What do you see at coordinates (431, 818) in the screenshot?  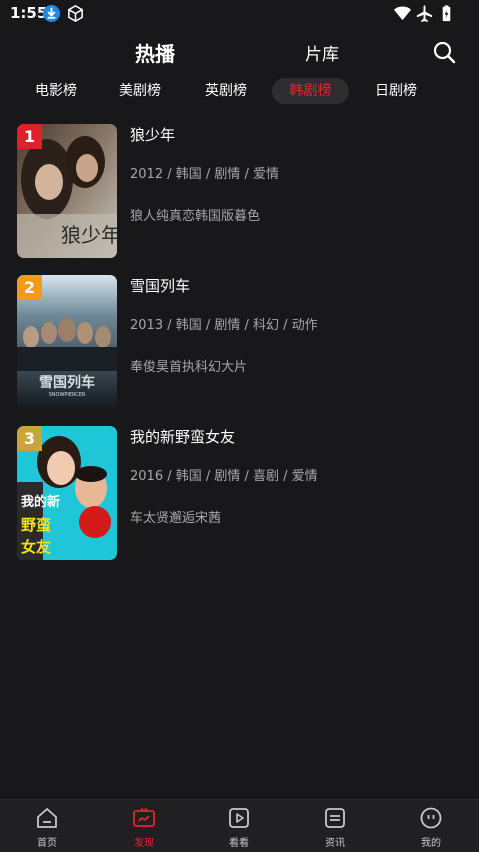 I see `profile-icon` at bounding box center [431, 818].